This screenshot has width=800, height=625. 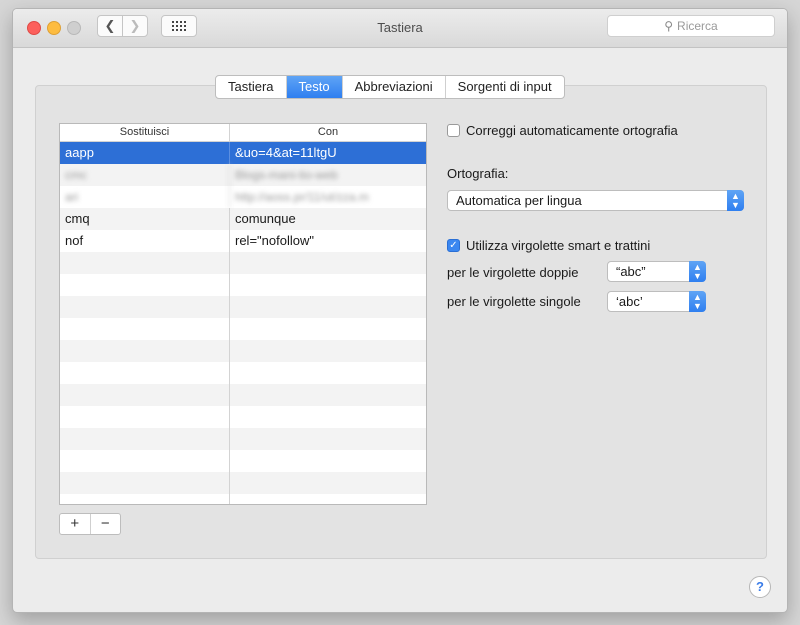 I want to click on search-field: ⚲ Ricerca, so click(x=691, y=26).